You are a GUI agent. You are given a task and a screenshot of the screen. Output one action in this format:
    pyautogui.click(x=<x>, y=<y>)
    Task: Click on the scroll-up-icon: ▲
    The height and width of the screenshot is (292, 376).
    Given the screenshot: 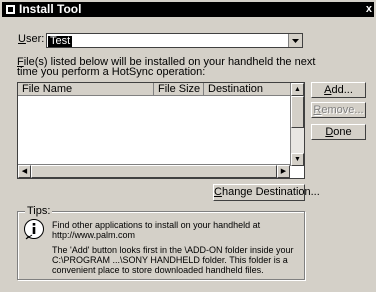 What is the action you would take?
    pyautogui.click(x=297, y=89)
    